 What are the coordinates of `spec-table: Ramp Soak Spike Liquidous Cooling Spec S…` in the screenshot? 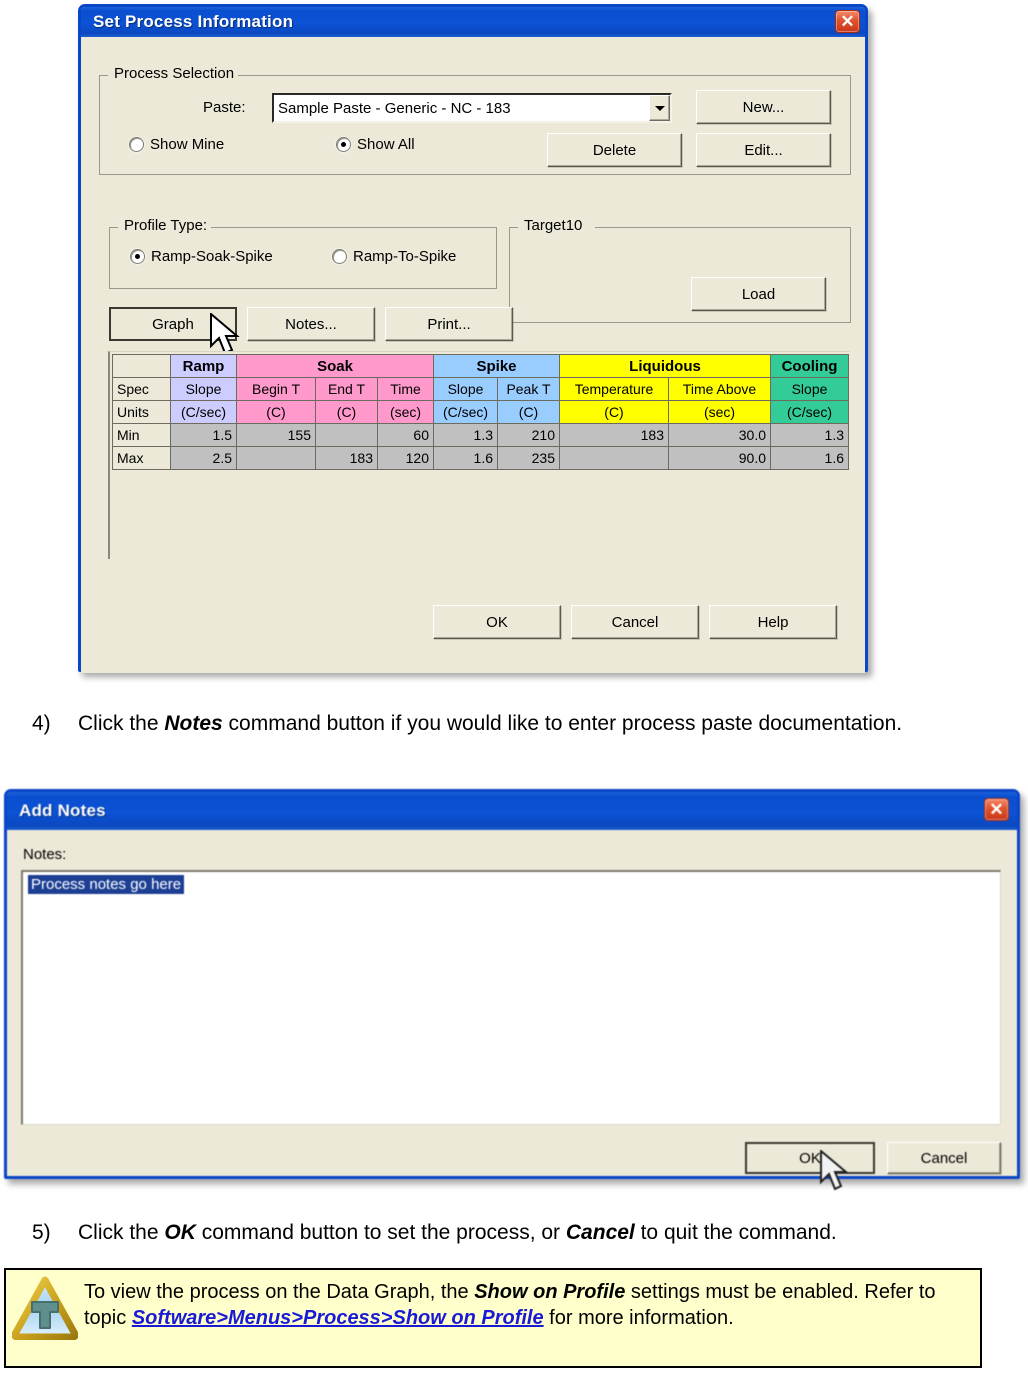 It's located at (480, 412).